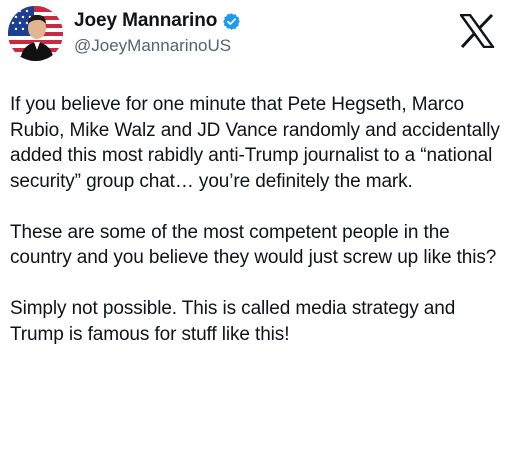 This screenshot has height=452, width=509. What do you see at coordinates (152, 46) in the screenshot?
I see `author-handle: @JoeyMannarinoUS` at bounding box center [152, 46].